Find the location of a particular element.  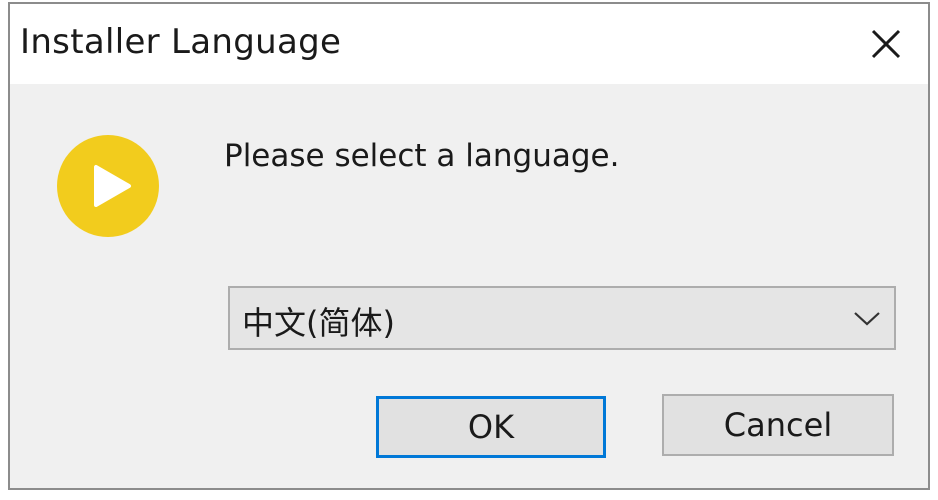

language-select: 中文(简体) is located at coordinates (562, 318).